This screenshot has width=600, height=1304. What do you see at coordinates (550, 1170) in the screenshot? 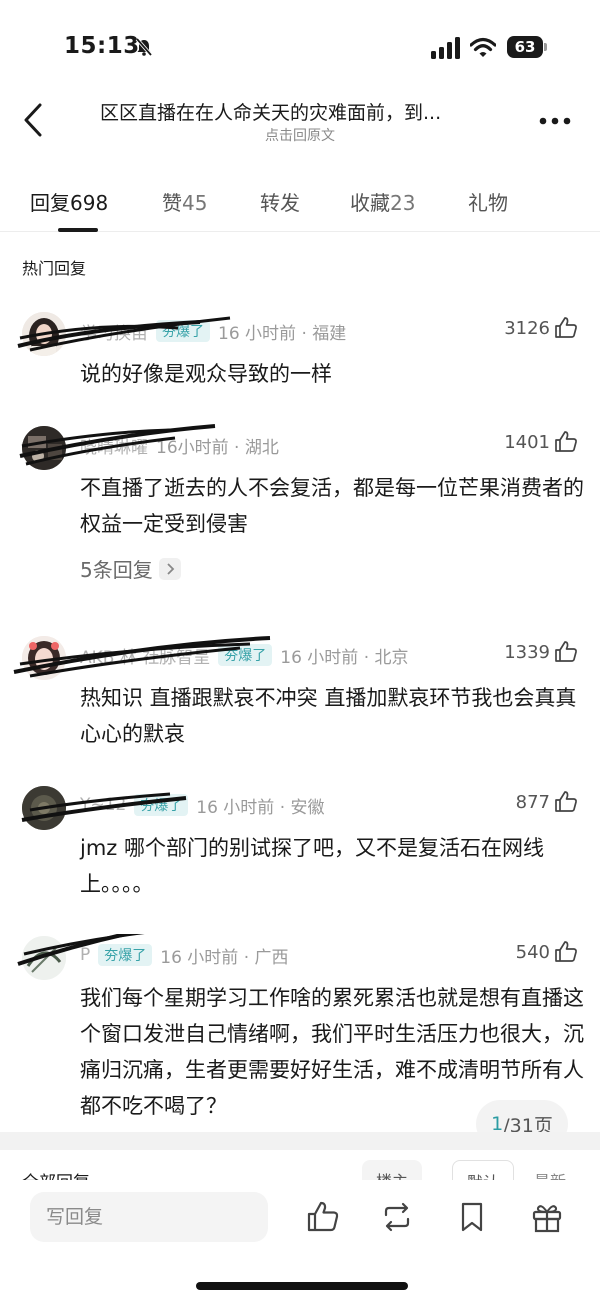
I see `sort-latest-button: 最新` at bounding box center [550, 1170].